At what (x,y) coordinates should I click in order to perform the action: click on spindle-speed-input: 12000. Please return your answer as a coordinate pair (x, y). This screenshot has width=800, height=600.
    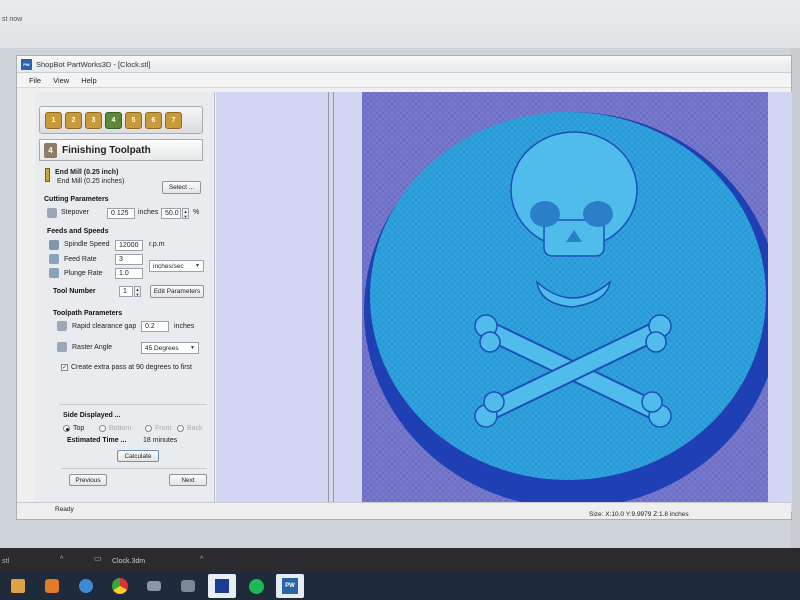
    Looking at the image, I should click on (129, 245).